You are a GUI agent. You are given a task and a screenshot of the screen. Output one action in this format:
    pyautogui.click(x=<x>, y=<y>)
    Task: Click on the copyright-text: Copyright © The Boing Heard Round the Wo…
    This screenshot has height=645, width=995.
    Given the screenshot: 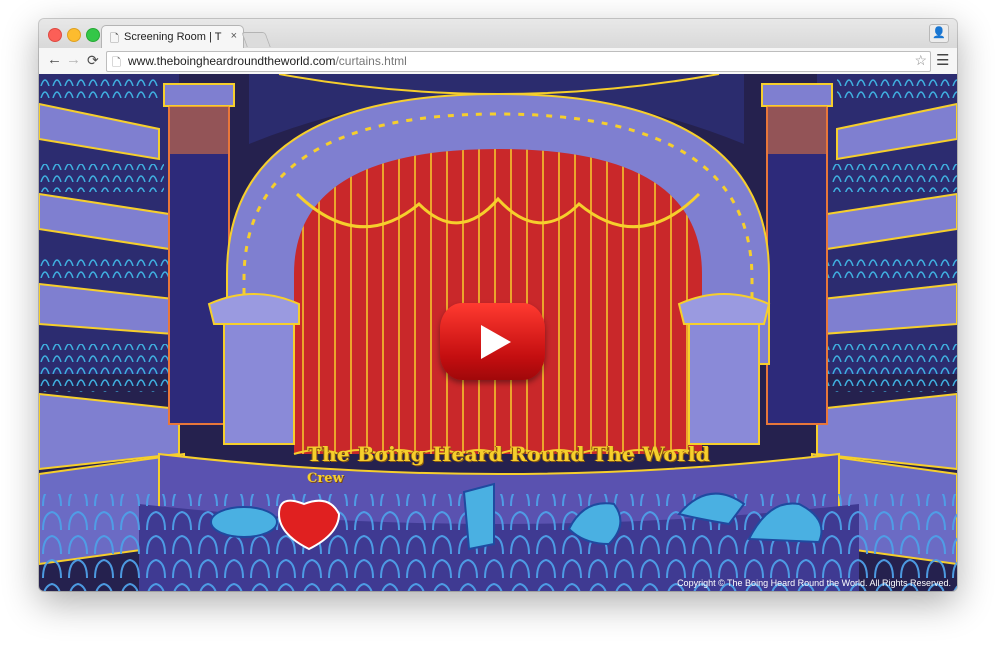 What is the action you would take?
    pyautogui.click(x=814, y=583)
    